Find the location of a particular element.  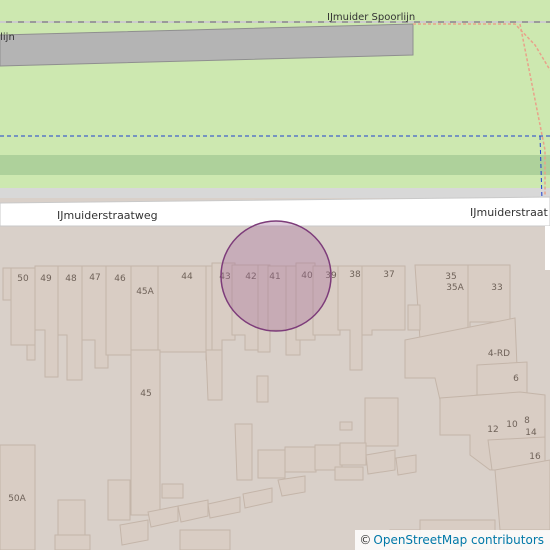

house-number: 4-RD is located at coordinates (499, 354).